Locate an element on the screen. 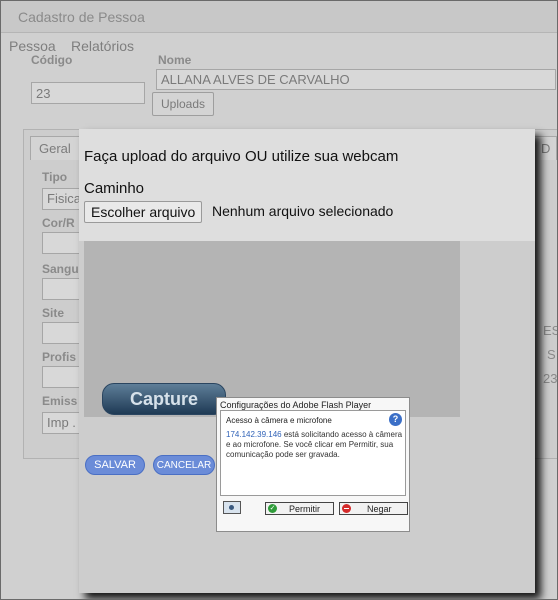 Image resolution: width=558 pixels, height=600 pixels. caminho-label: Caminho is located at coordinates (114, 188).